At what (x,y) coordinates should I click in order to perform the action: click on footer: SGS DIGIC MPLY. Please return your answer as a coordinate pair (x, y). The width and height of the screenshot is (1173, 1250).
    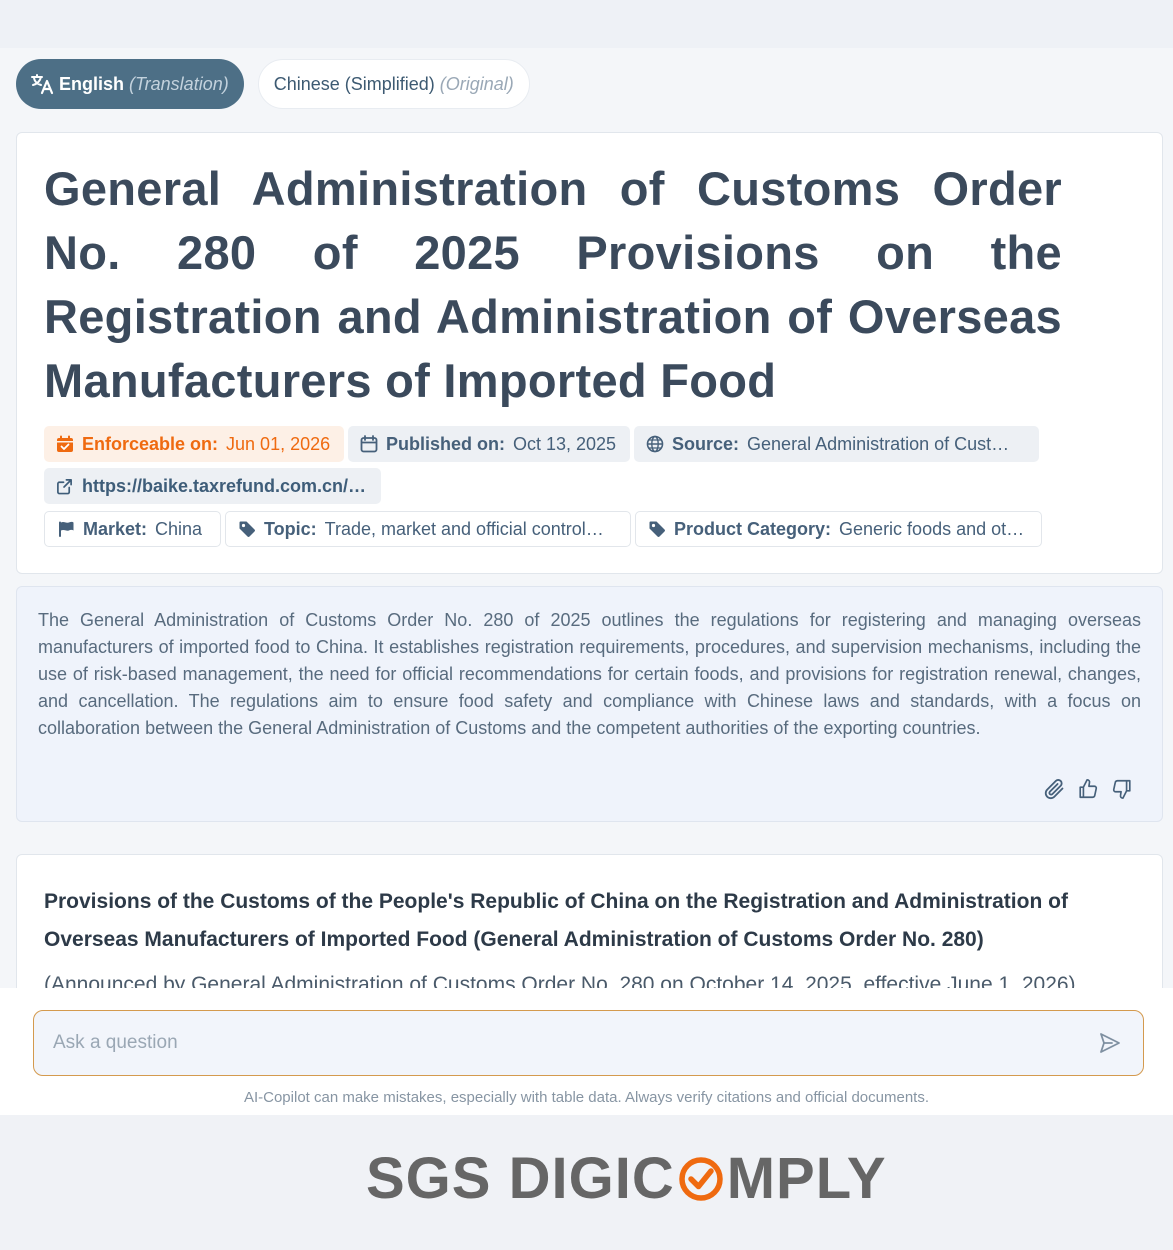
    Looking at the image, I should click on (586, 1182).